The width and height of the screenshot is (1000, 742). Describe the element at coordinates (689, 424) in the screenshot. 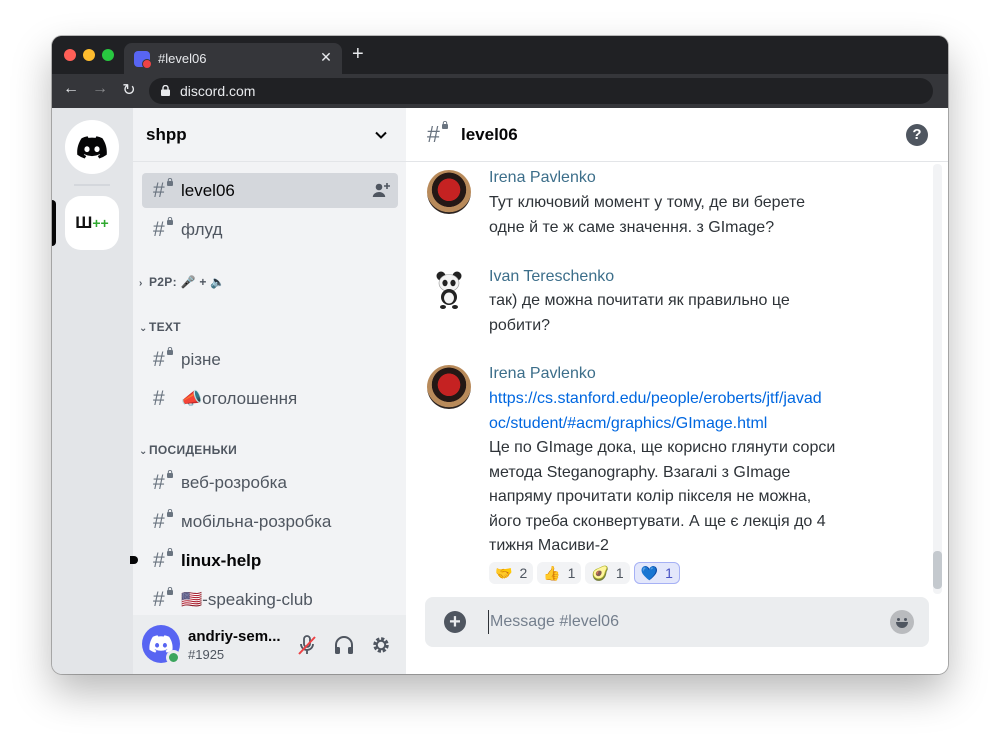

I see `link-line: oc/student/#acm/graphics/GImage.html` at that location.